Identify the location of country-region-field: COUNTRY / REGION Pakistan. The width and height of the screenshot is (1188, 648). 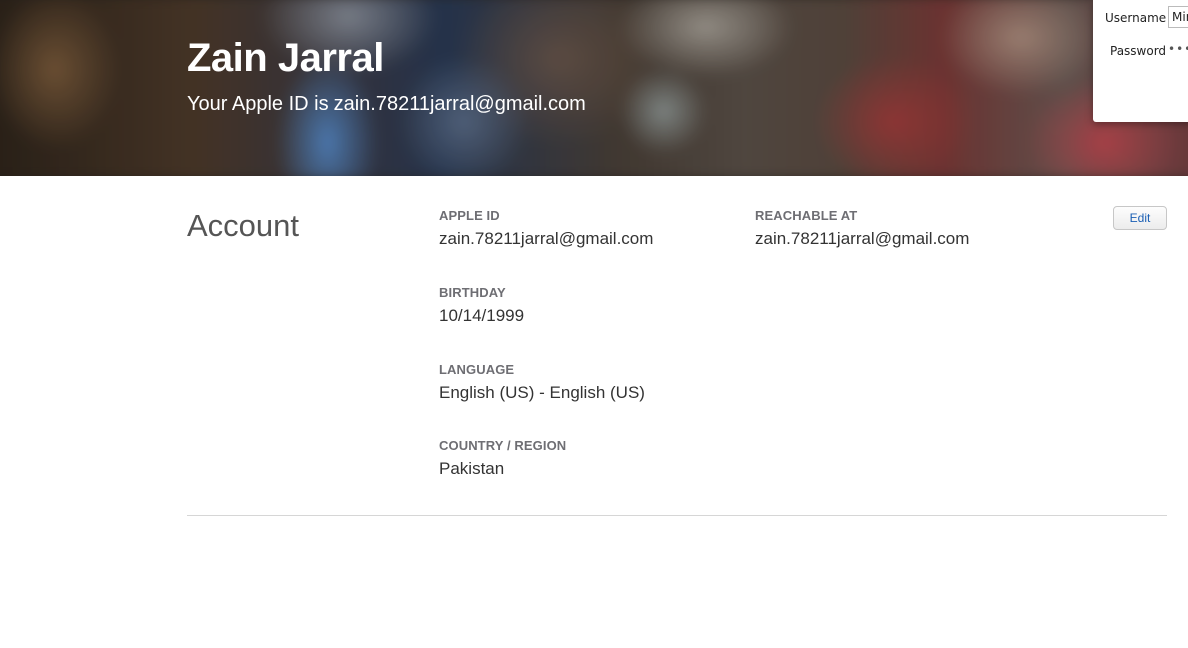
(502, 458).